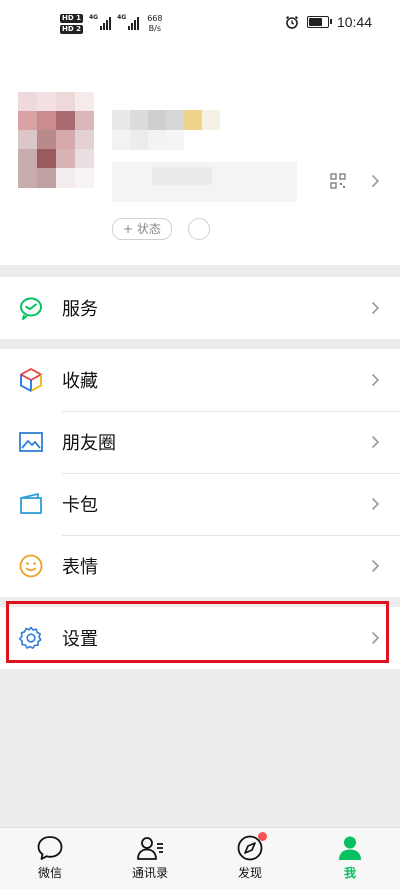 Image resolution: width=400 pixels, height=889 pixels. I want to click on menu-item-label: 设置, so click(80, 639).